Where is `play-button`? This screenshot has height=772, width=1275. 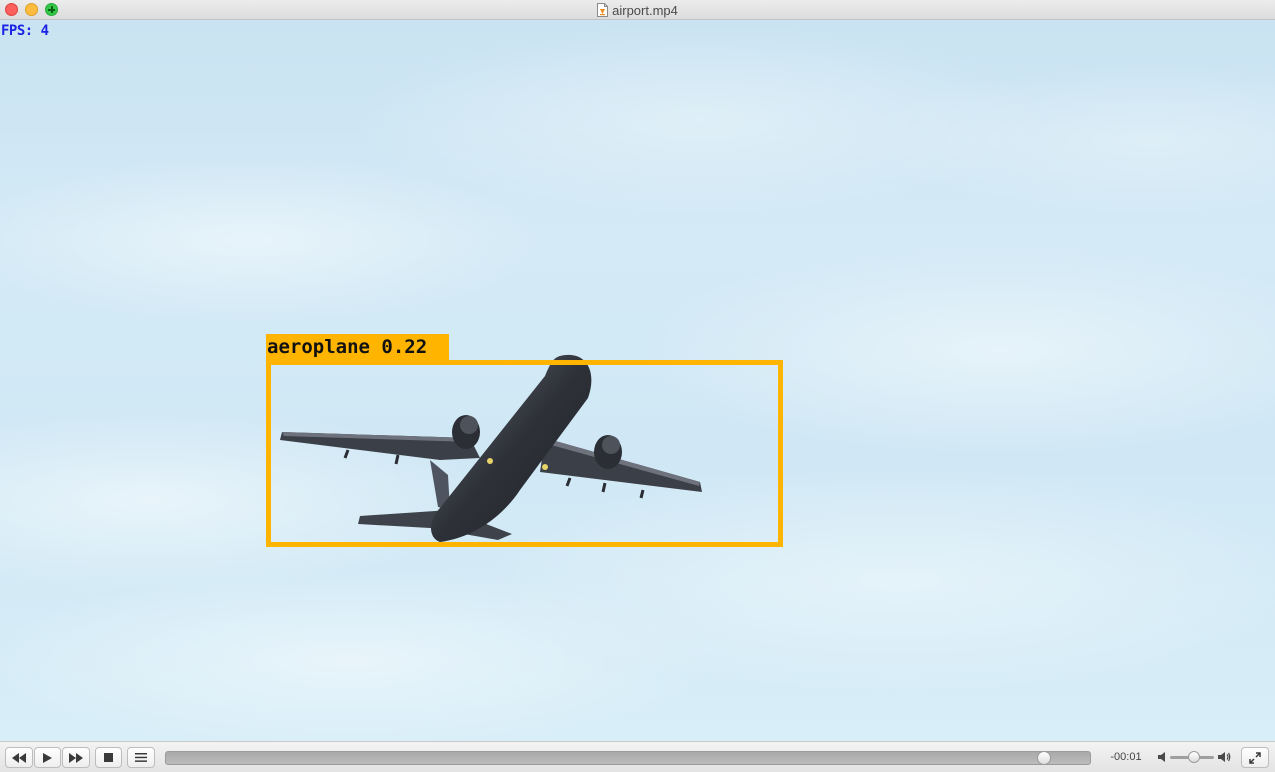 play-button is located at coordinates (47, 757).